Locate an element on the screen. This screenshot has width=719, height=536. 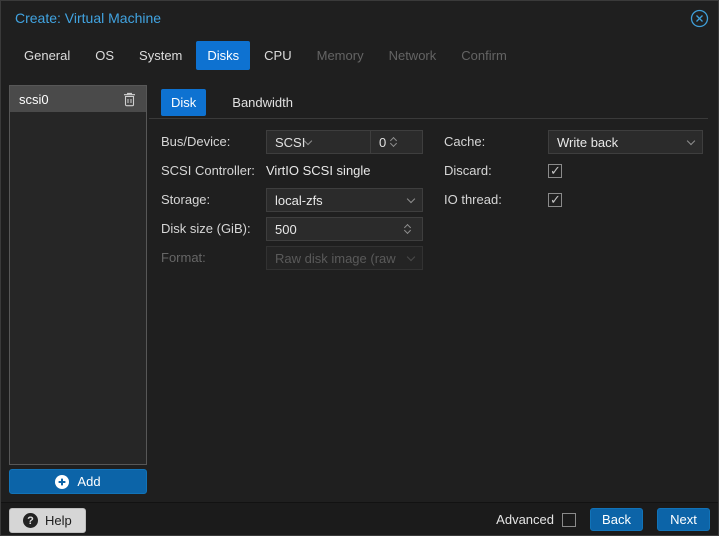
plus-circle-icon is located at coordinates (62, 481).